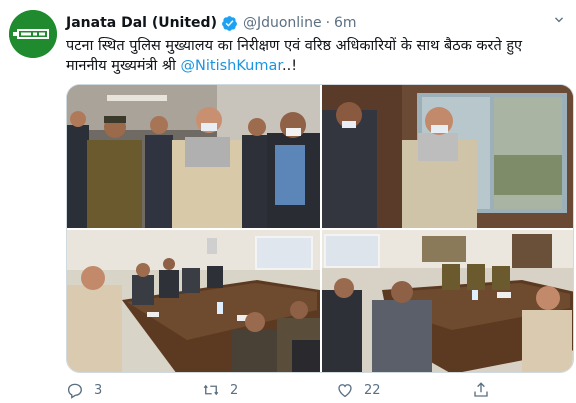 The width and height of the screenshot is (576, 403). I want to click on reply-icon, so click(74, 391).